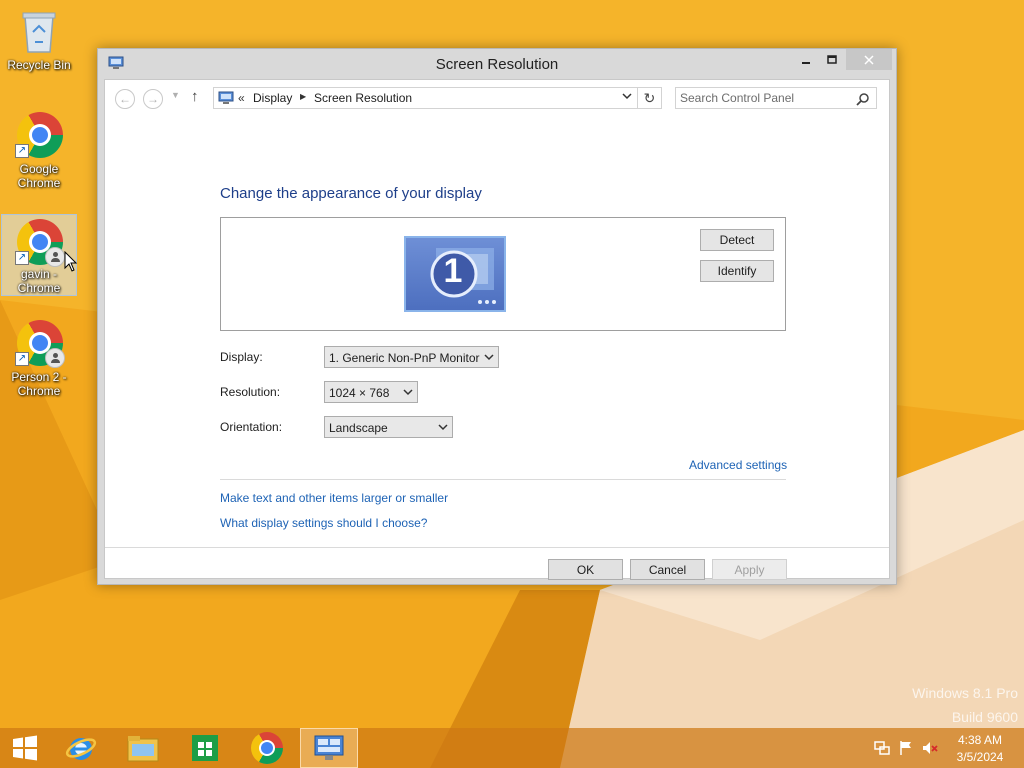 This screenshot has width=1024, height=768. What do you see at coordinates (737, 271) in the screenshot?
I see `identify-button: Identify` at bounding box center [737, 271].